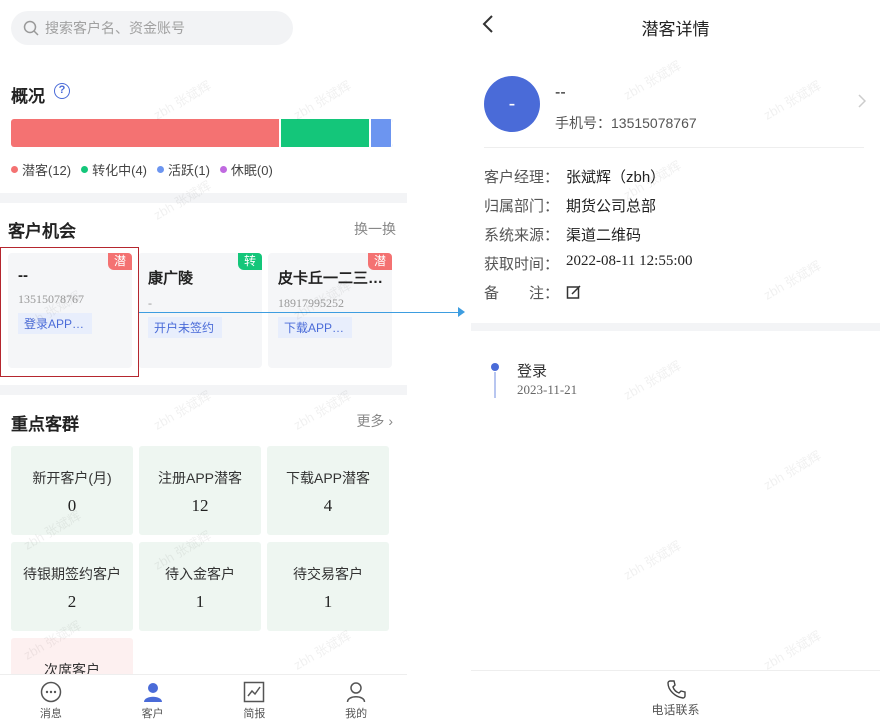 The height and width of the screenshot is (722, 880). What do you see at coordinates (522, 235) in the screenshot?
I see `info-key: 系统来源：` at bounding box center [522, 235].